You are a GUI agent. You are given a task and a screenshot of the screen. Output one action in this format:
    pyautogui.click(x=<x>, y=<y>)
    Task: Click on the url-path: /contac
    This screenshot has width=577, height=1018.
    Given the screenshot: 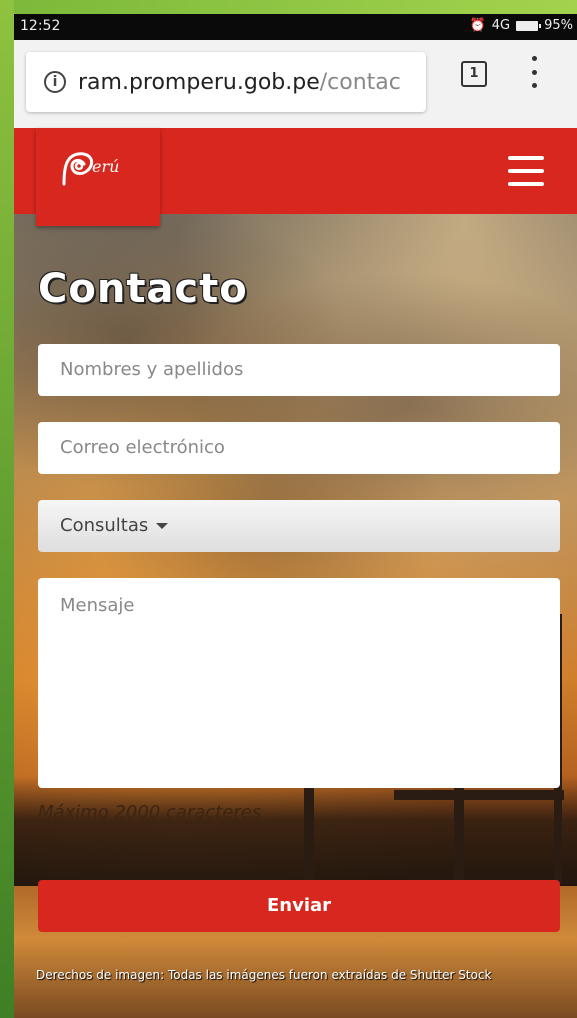 What is the action you would take?
    pyautogui.click(x=360, y=82)
    